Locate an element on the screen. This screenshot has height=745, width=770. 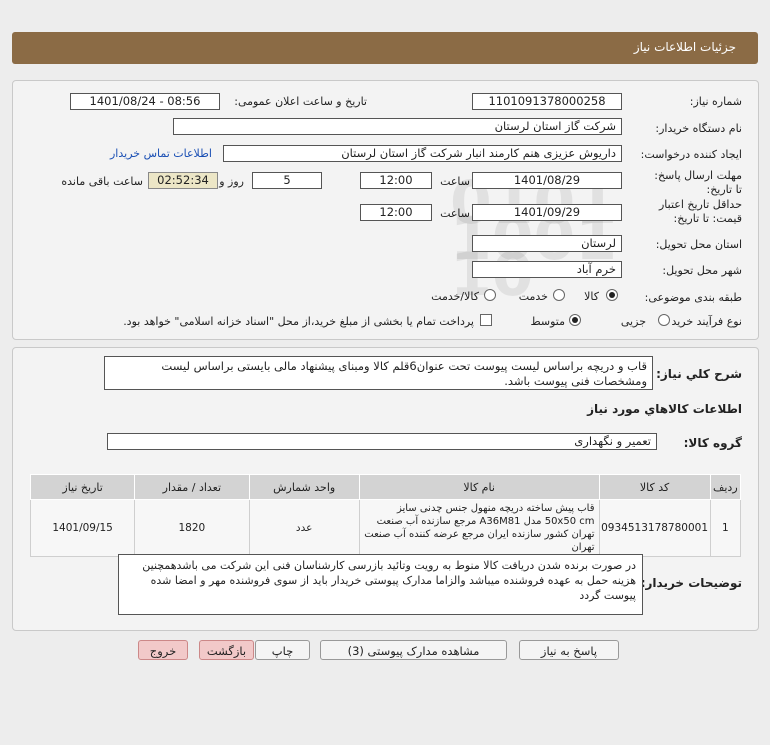
city-field: خرم آباد is located at coordinates (547, 269).